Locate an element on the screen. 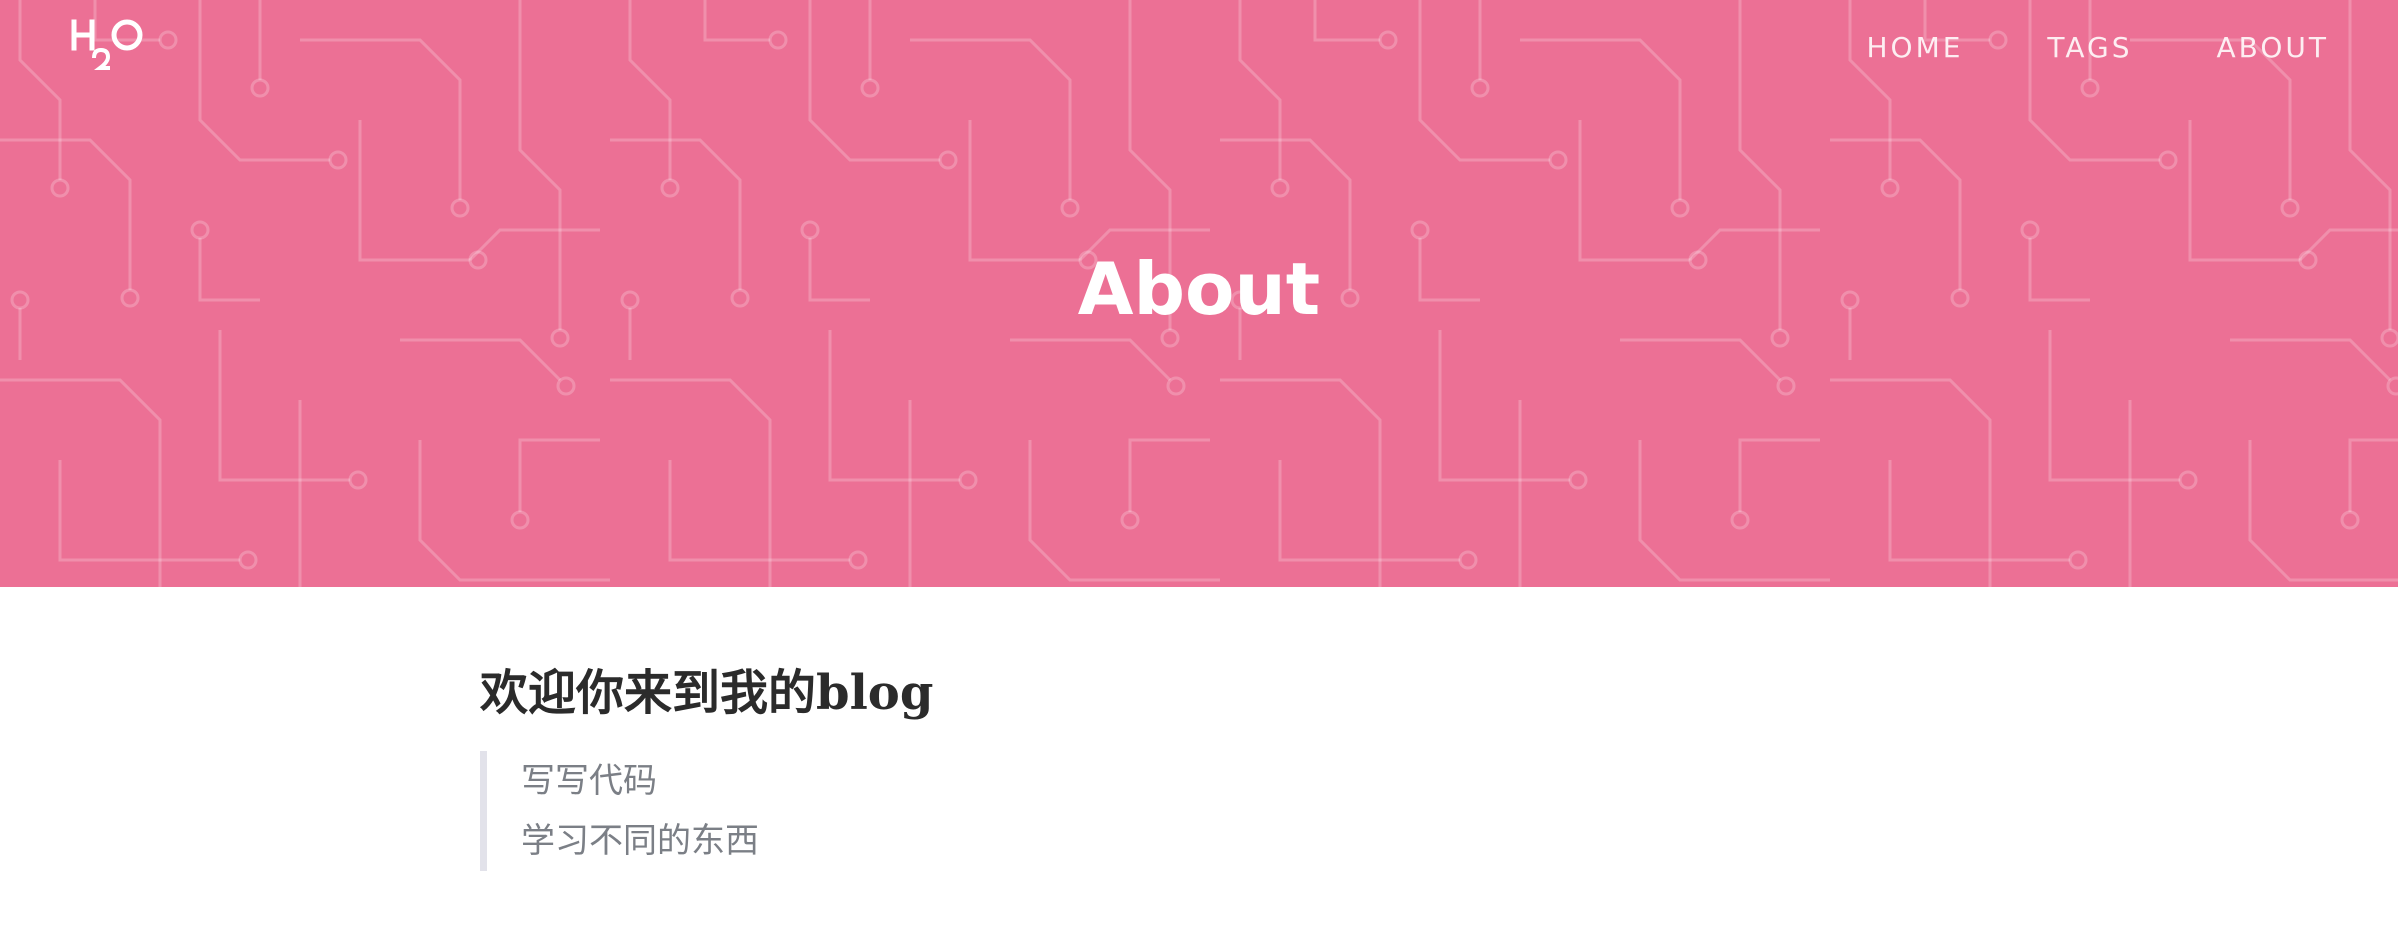 Image resolution: width=2398 pixels, height=938 pixels. nav-tags: TAGS is located at coordinates (2089, 48).